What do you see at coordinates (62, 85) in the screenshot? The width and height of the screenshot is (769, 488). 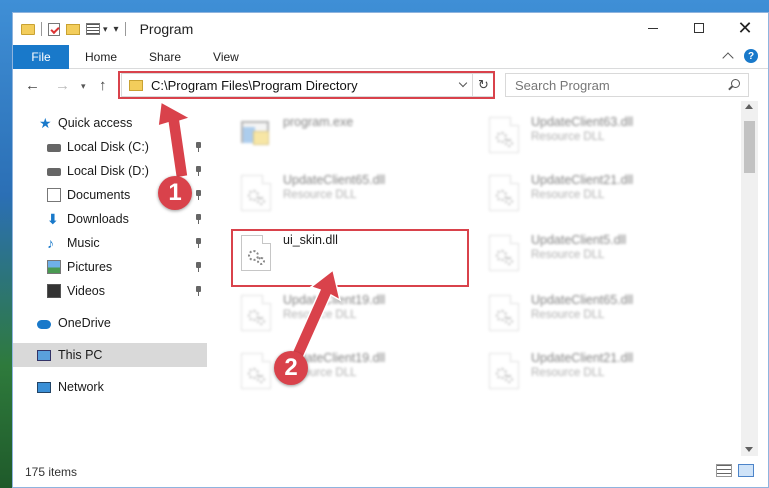 I see `forward-button: →` at bounding box center [62, 85].